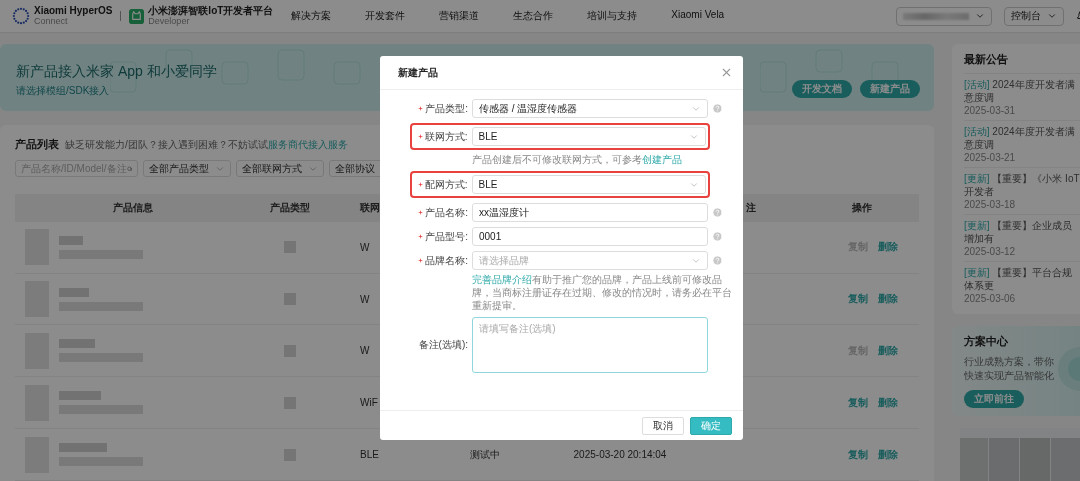 This screenshot has width=1080, height=481. What do you see at coordinates (132, 207) in the screenshot?
I see `column-header: 产品信息` at bounding box center [132, 207].